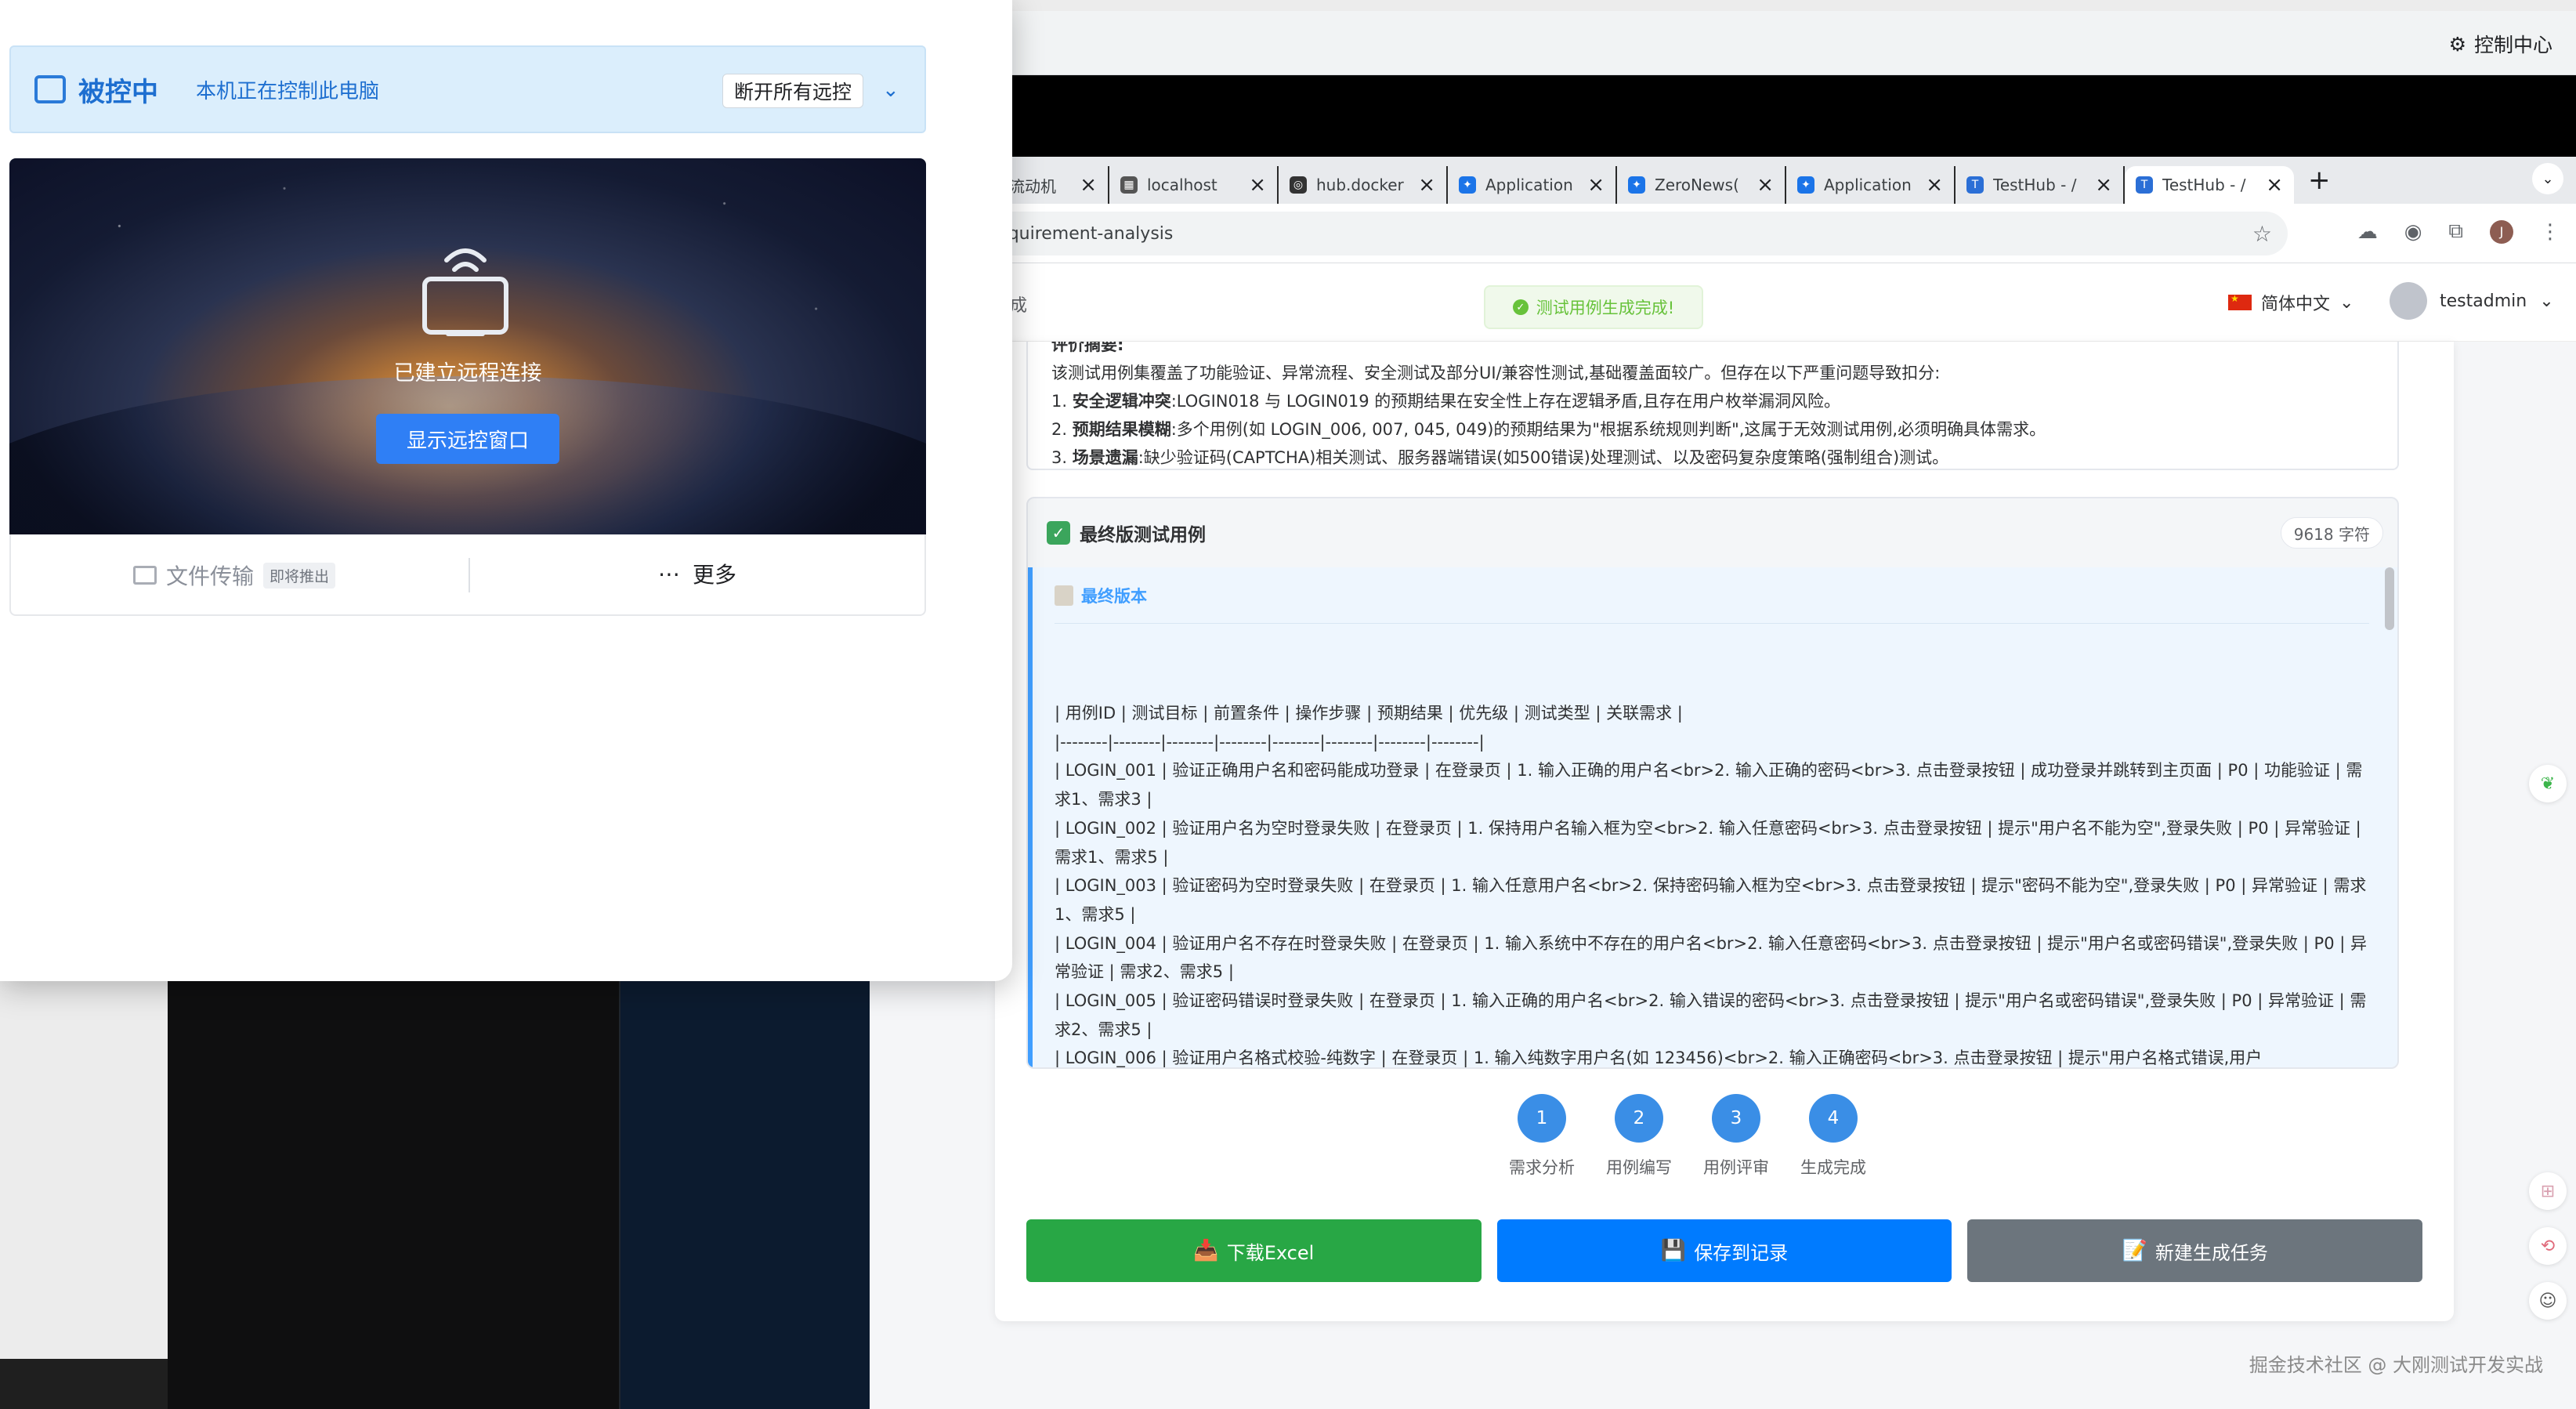  Describe the element at coordinates (891, 90) in the screenshot. I see `chevron-down-icon: ⌄` at that location.